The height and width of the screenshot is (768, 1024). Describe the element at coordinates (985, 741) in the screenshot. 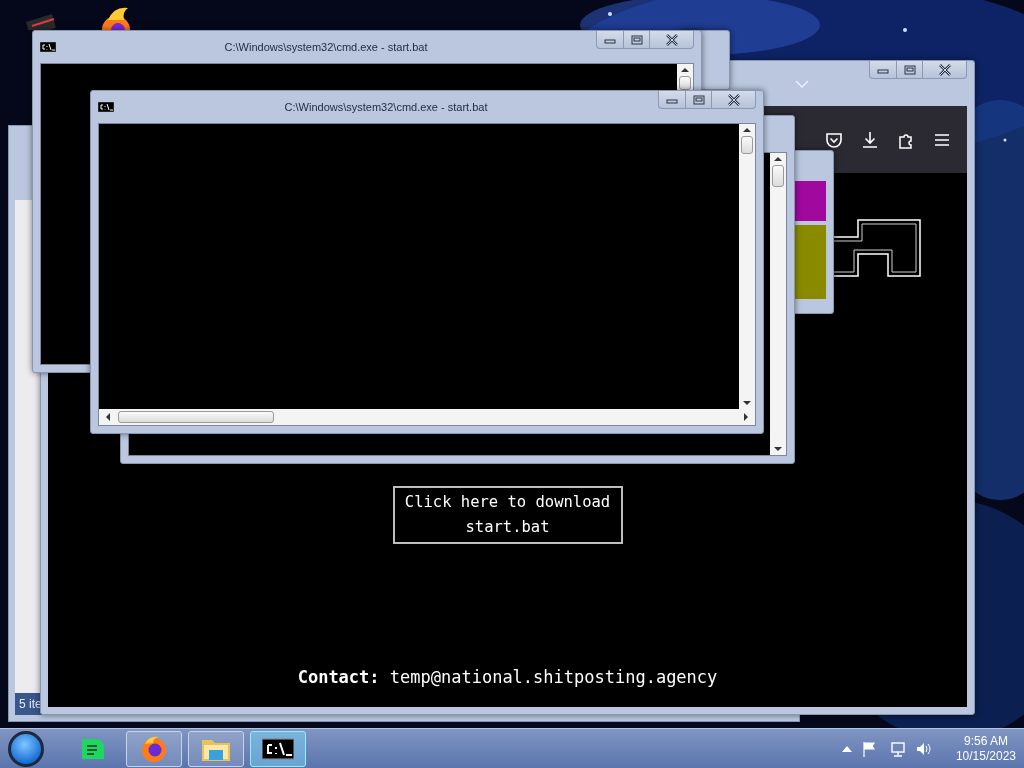

I see `clock-time: 9:56 AM` at that location.